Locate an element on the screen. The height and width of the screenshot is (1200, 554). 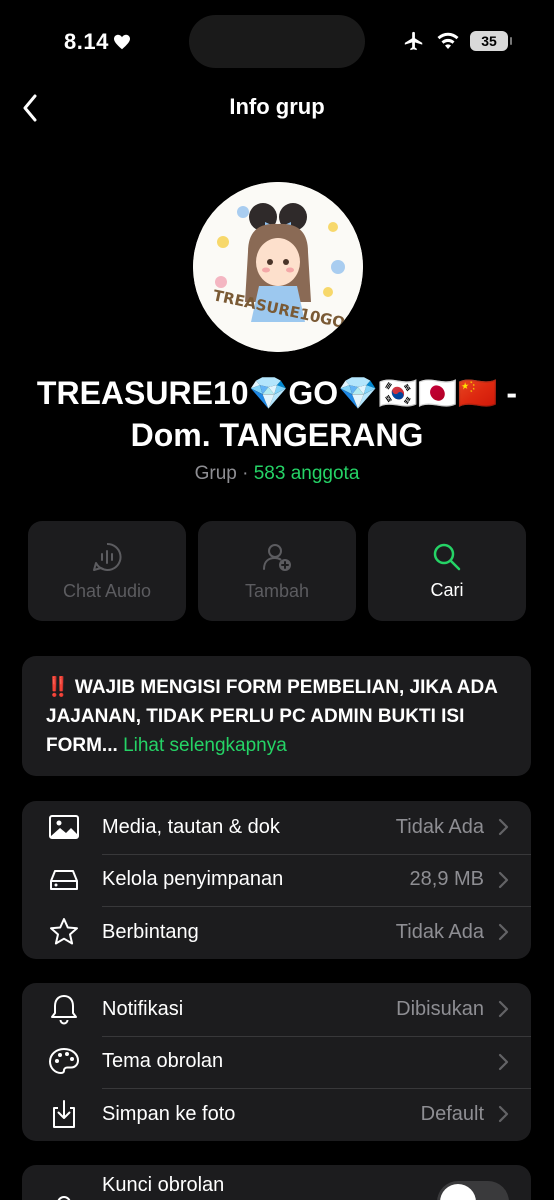
audio-chat-label: Chat Audio is located at coordinates (107, 590).